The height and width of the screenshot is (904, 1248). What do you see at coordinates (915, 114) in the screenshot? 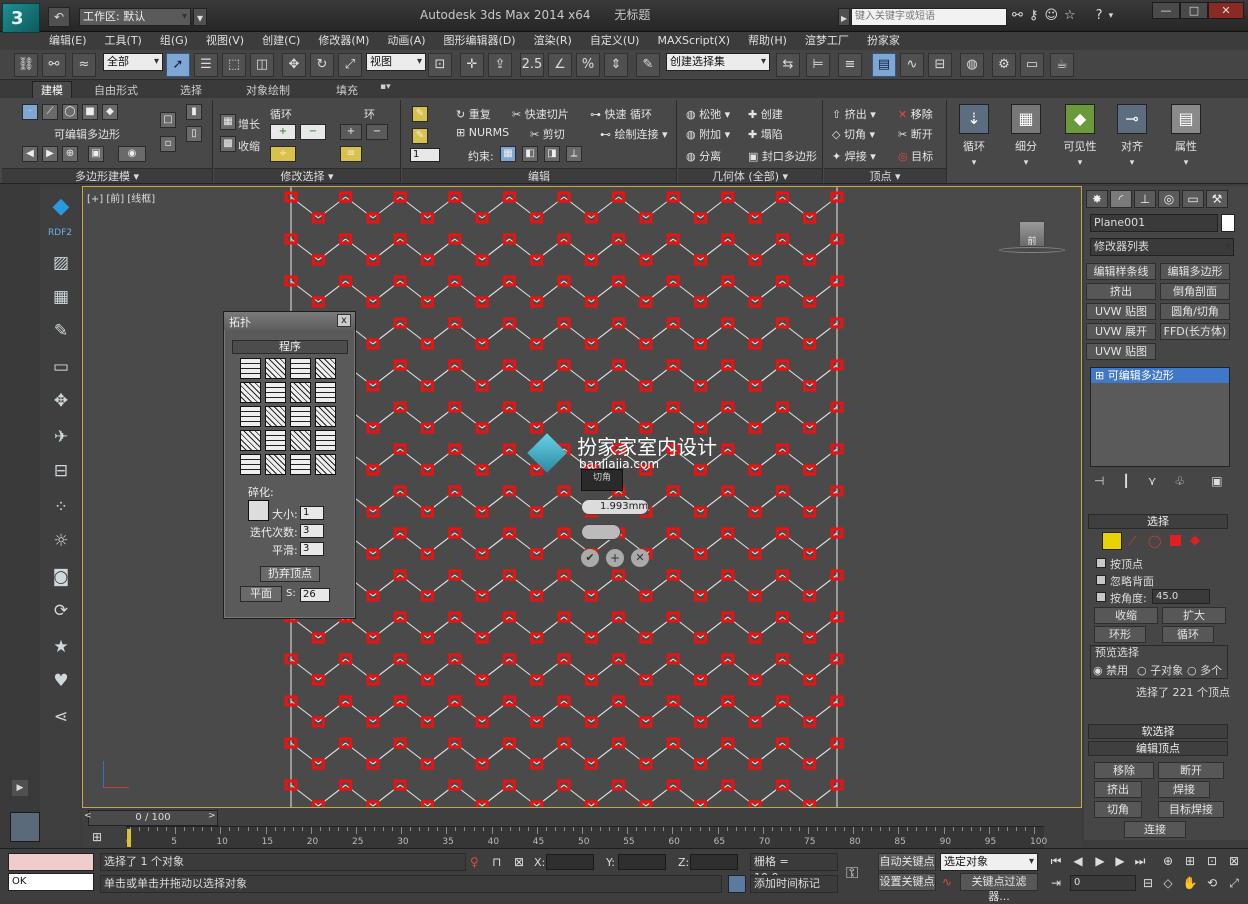
I see `remove-button: ✕ 移除` at bounding box center [915, 114].